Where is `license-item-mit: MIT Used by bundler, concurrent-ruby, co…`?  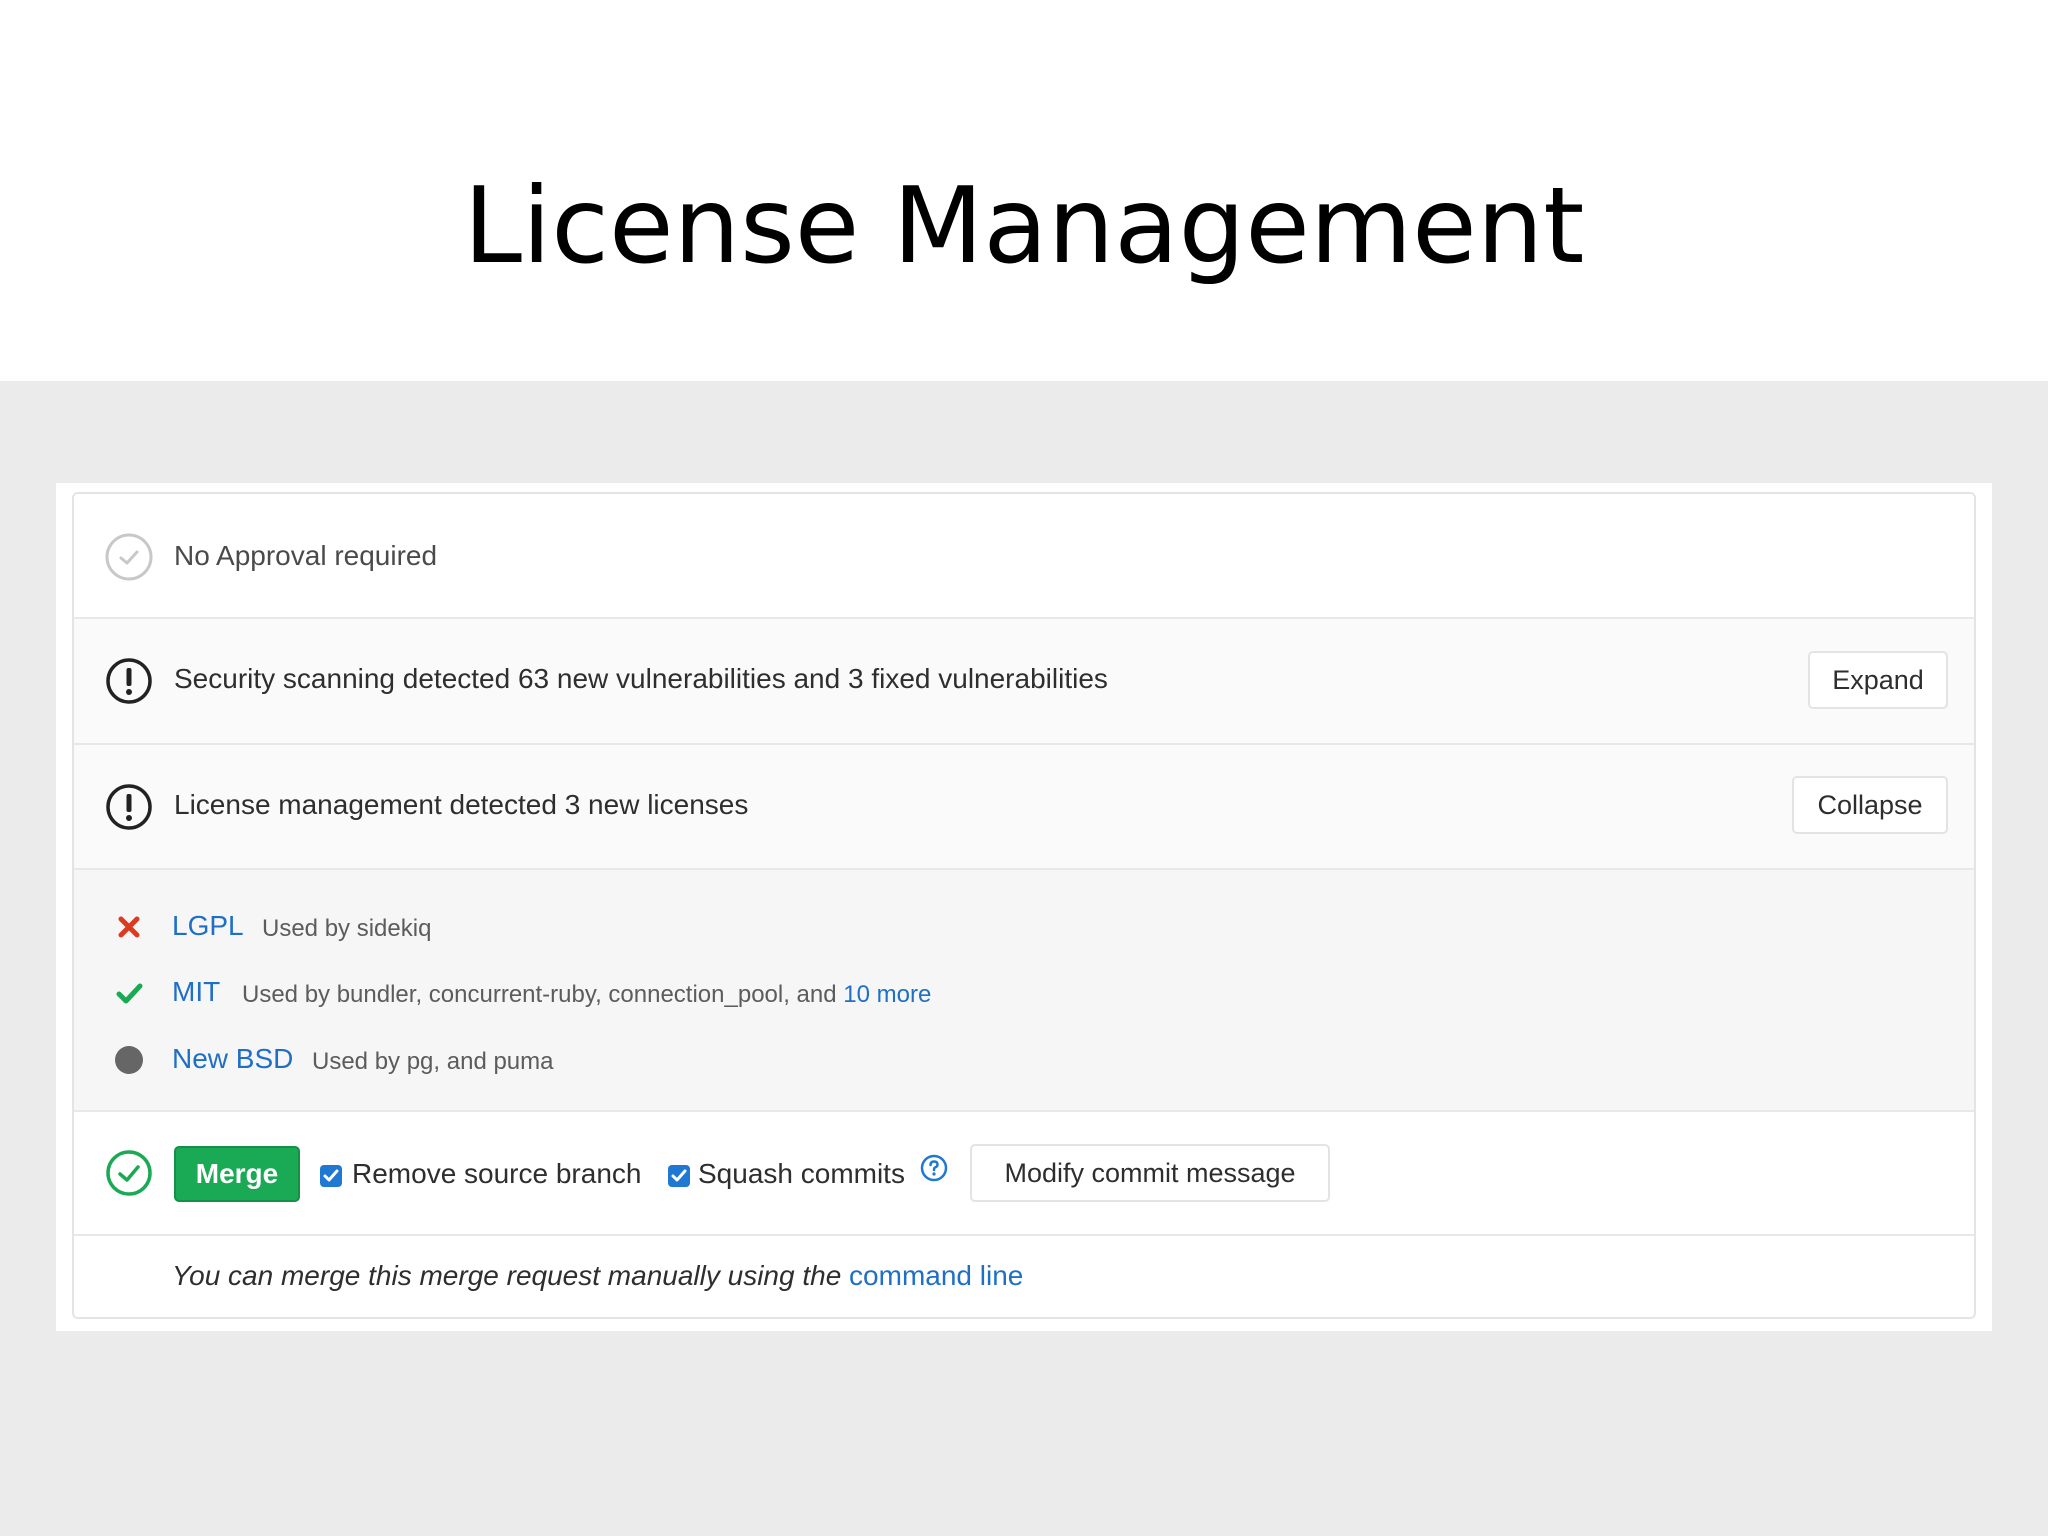
license-item-mit: MIT Used by bundler, concurrent-ruby, co… is located at coordinates (1024, 993).